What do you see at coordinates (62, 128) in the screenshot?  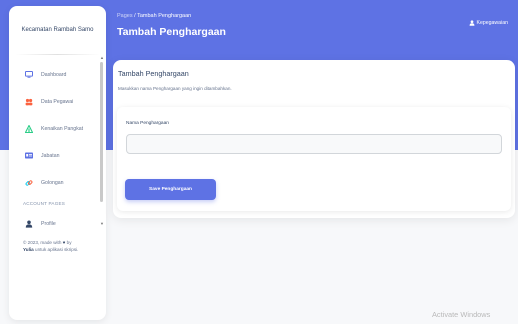 I see `sidebar-item-label: Kenaikan Pangkat` at bounding box center [62, 128].